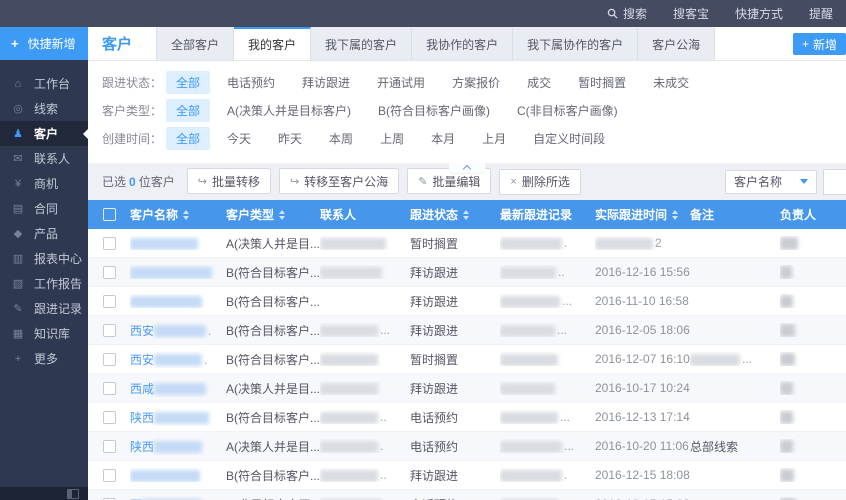 This screenshot has width=846, height=500. I want to click on sidebar-item-opportunities: ¥ 商机, so click(44, 183).